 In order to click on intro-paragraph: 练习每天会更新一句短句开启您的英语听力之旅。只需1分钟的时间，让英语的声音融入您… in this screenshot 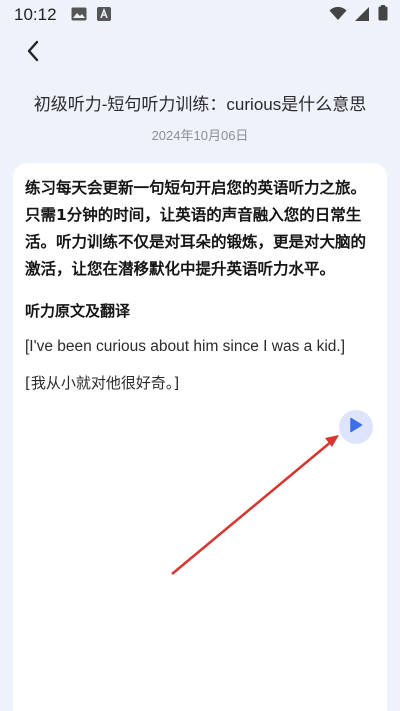, I will do `click(196, 228)`.